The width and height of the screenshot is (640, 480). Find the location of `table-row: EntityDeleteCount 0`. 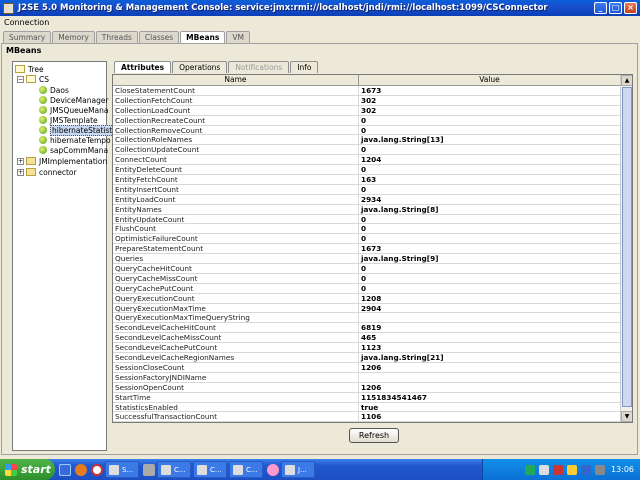

table-row: EntityDeleteCount 0 is located at coordinates (367, 170).